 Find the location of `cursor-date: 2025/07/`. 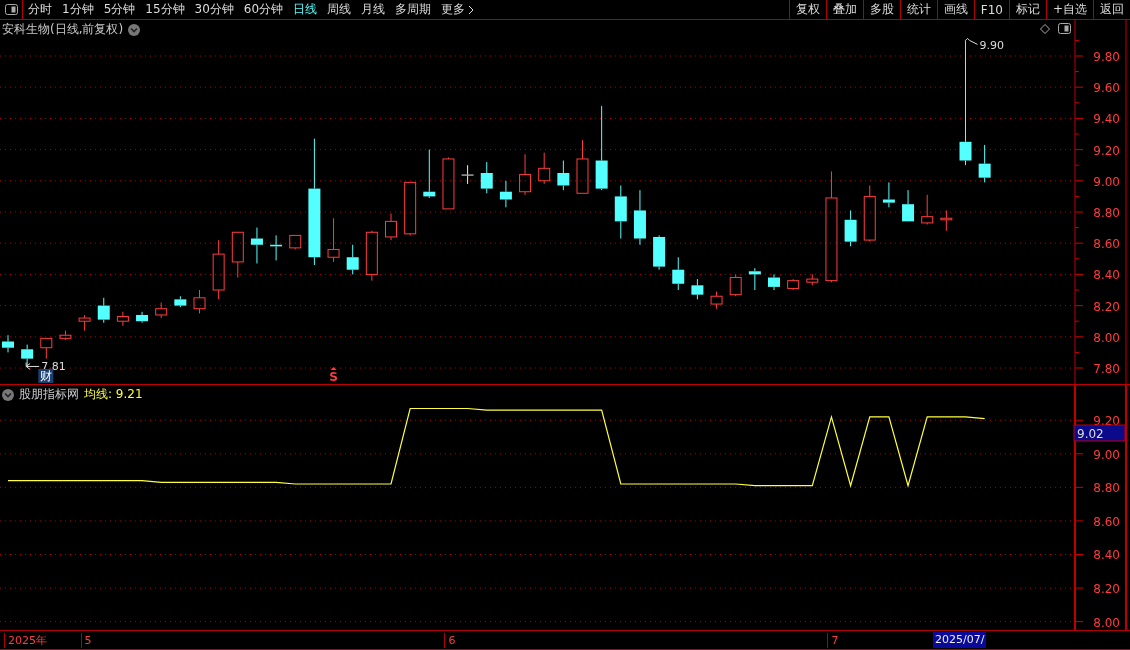

cursor-date: 2025/07/ is located at coordinates (960, 640).